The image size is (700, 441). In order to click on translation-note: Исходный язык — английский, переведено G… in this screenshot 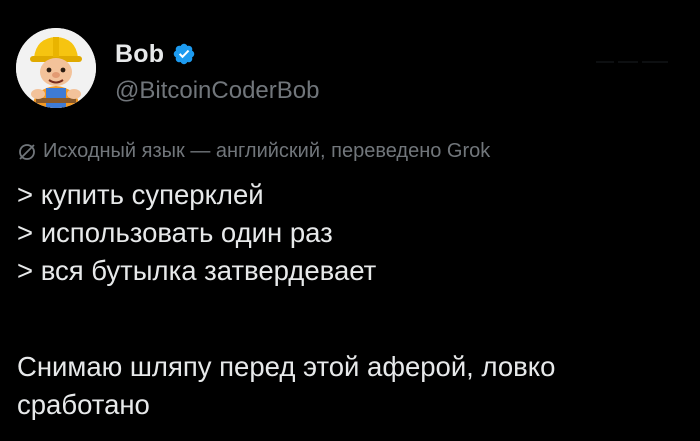, I will do `click(253, 151)`.